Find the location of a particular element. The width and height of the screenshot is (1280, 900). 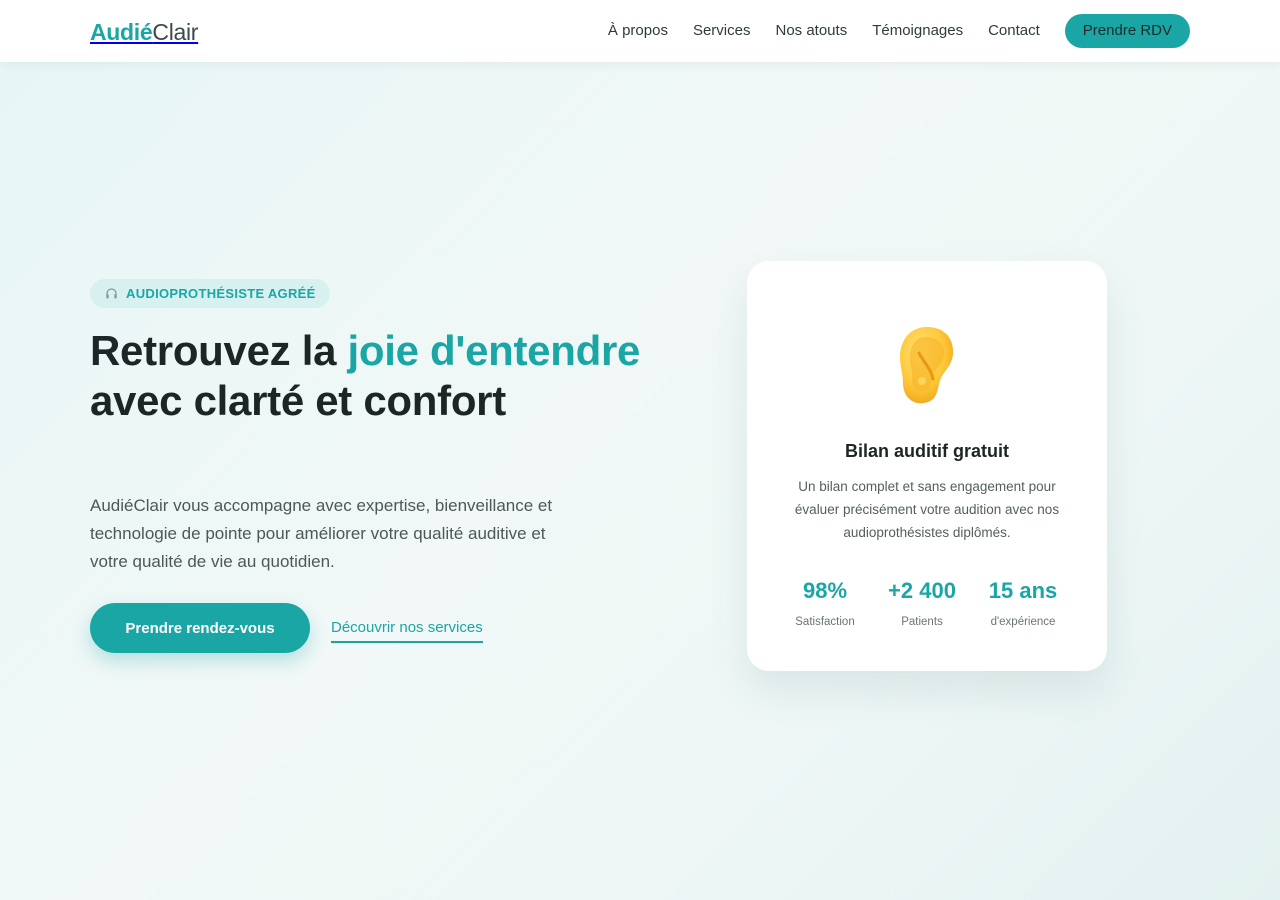

hero-title-tail: avec clarté et confort is located at coordinates (298, 400).